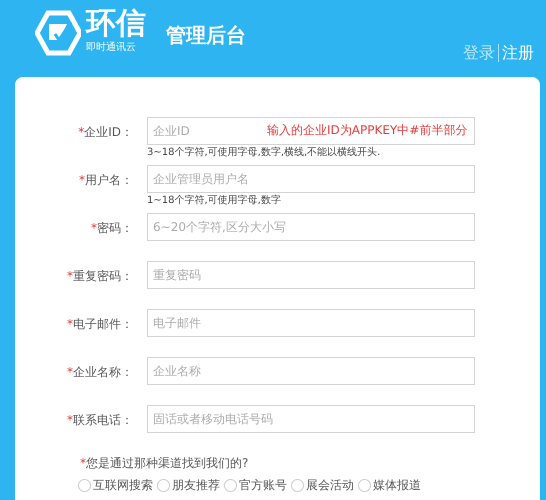 The height and width of the screenshot is (500, 546). Describe the element at coordinates (214, 201) in the screenshot. I see `field-hint: 1~18个字符,可使用字母,数字` at that location.